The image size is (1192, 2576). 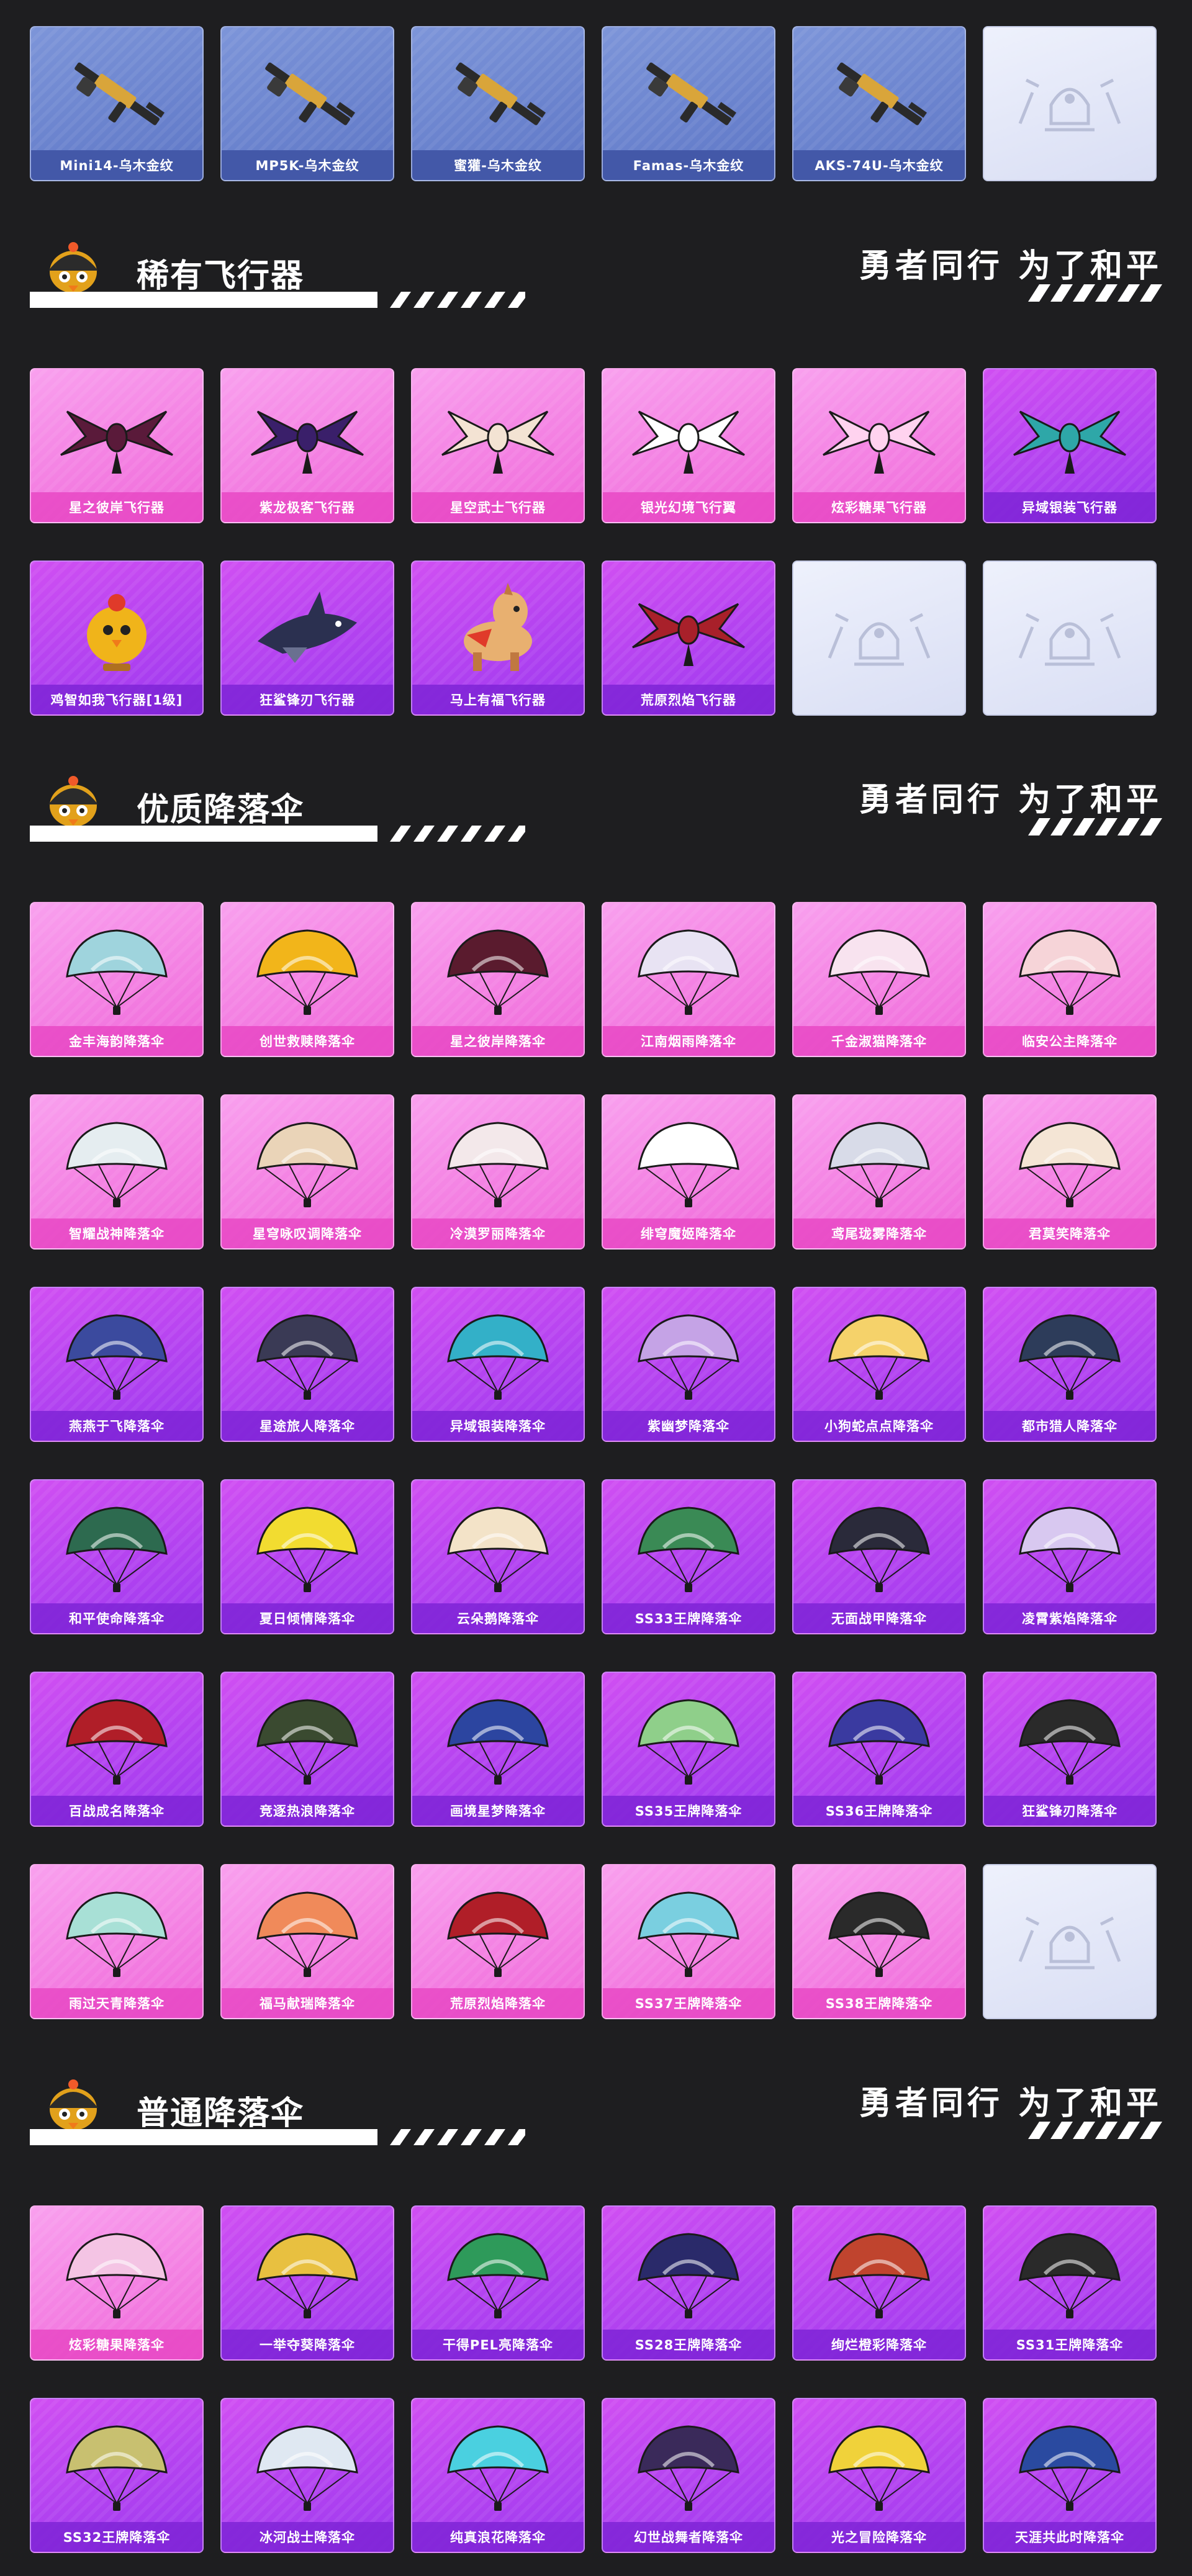 What do you see at coordinates (307, 1749) in the screenshot?
I see `item-card: 竞逐热浪降落伞` at bounding box center [307, 1749].